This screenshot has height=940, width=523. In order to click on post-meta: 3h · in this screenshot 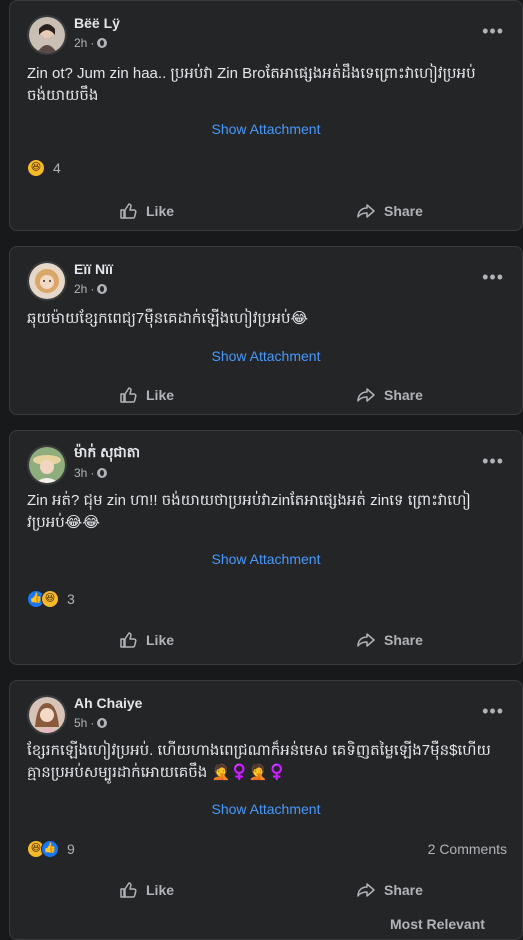, I will do `click(91, 473)`.